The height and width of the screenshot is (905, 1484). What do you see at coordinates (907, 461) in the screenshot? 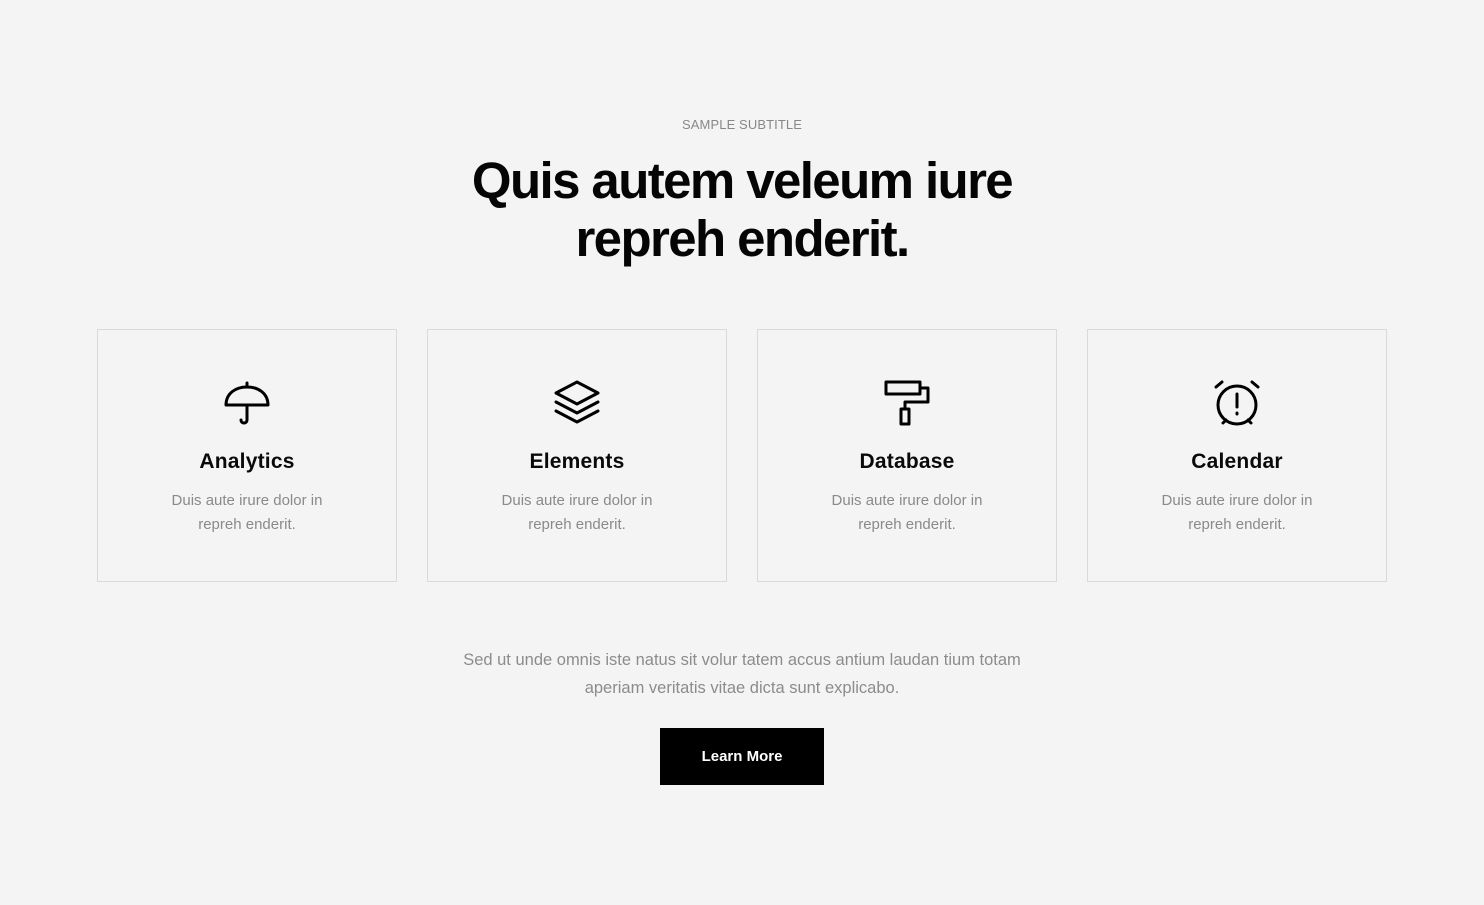
I see `feature-title: Database` at bounding box center [907, 461].